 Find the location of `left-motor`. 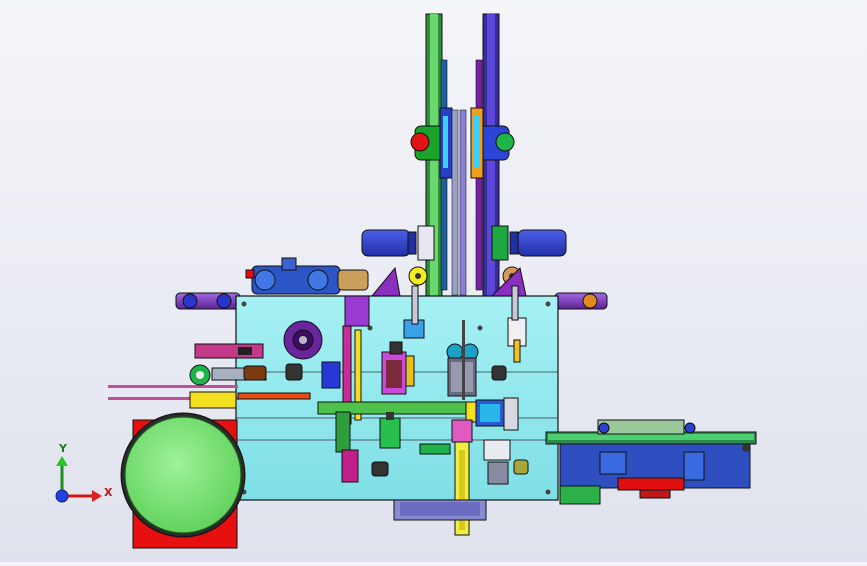

left-motor is located at coordinates (398, 243).